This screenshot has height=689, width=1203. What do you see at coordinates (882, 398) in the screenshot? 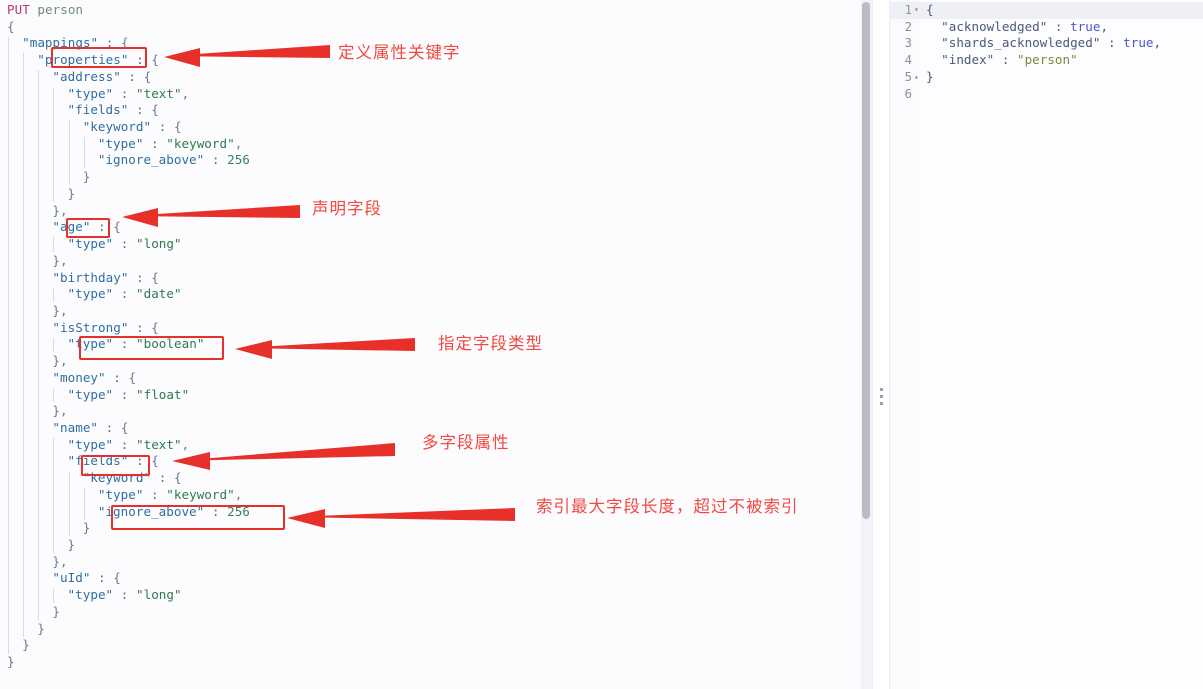
I see `drag-handle-icon` at bounding box center [882, 398].